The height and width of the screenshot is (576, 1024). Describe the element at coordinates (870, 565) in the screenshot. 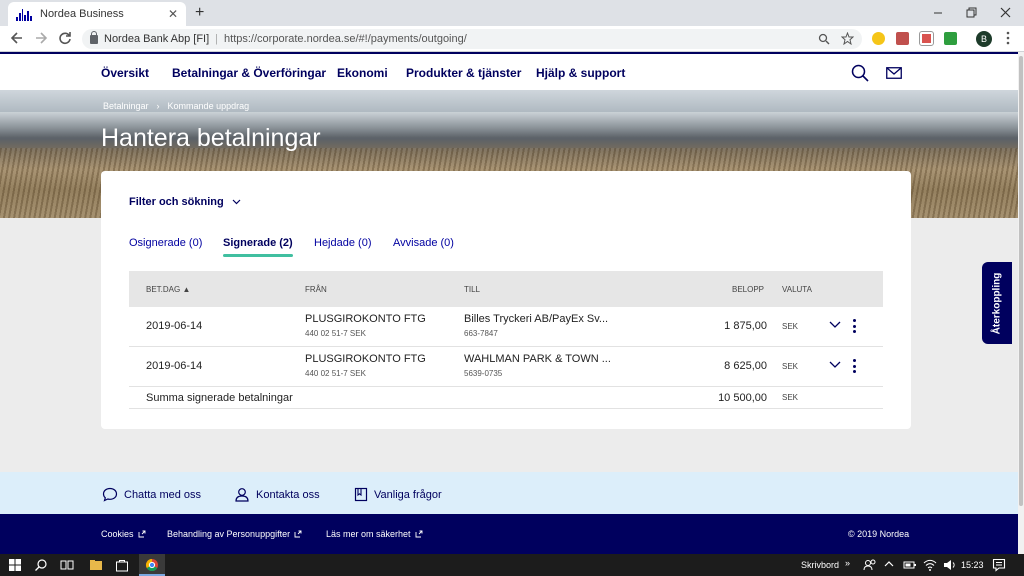

I see `people-icon` at that location.